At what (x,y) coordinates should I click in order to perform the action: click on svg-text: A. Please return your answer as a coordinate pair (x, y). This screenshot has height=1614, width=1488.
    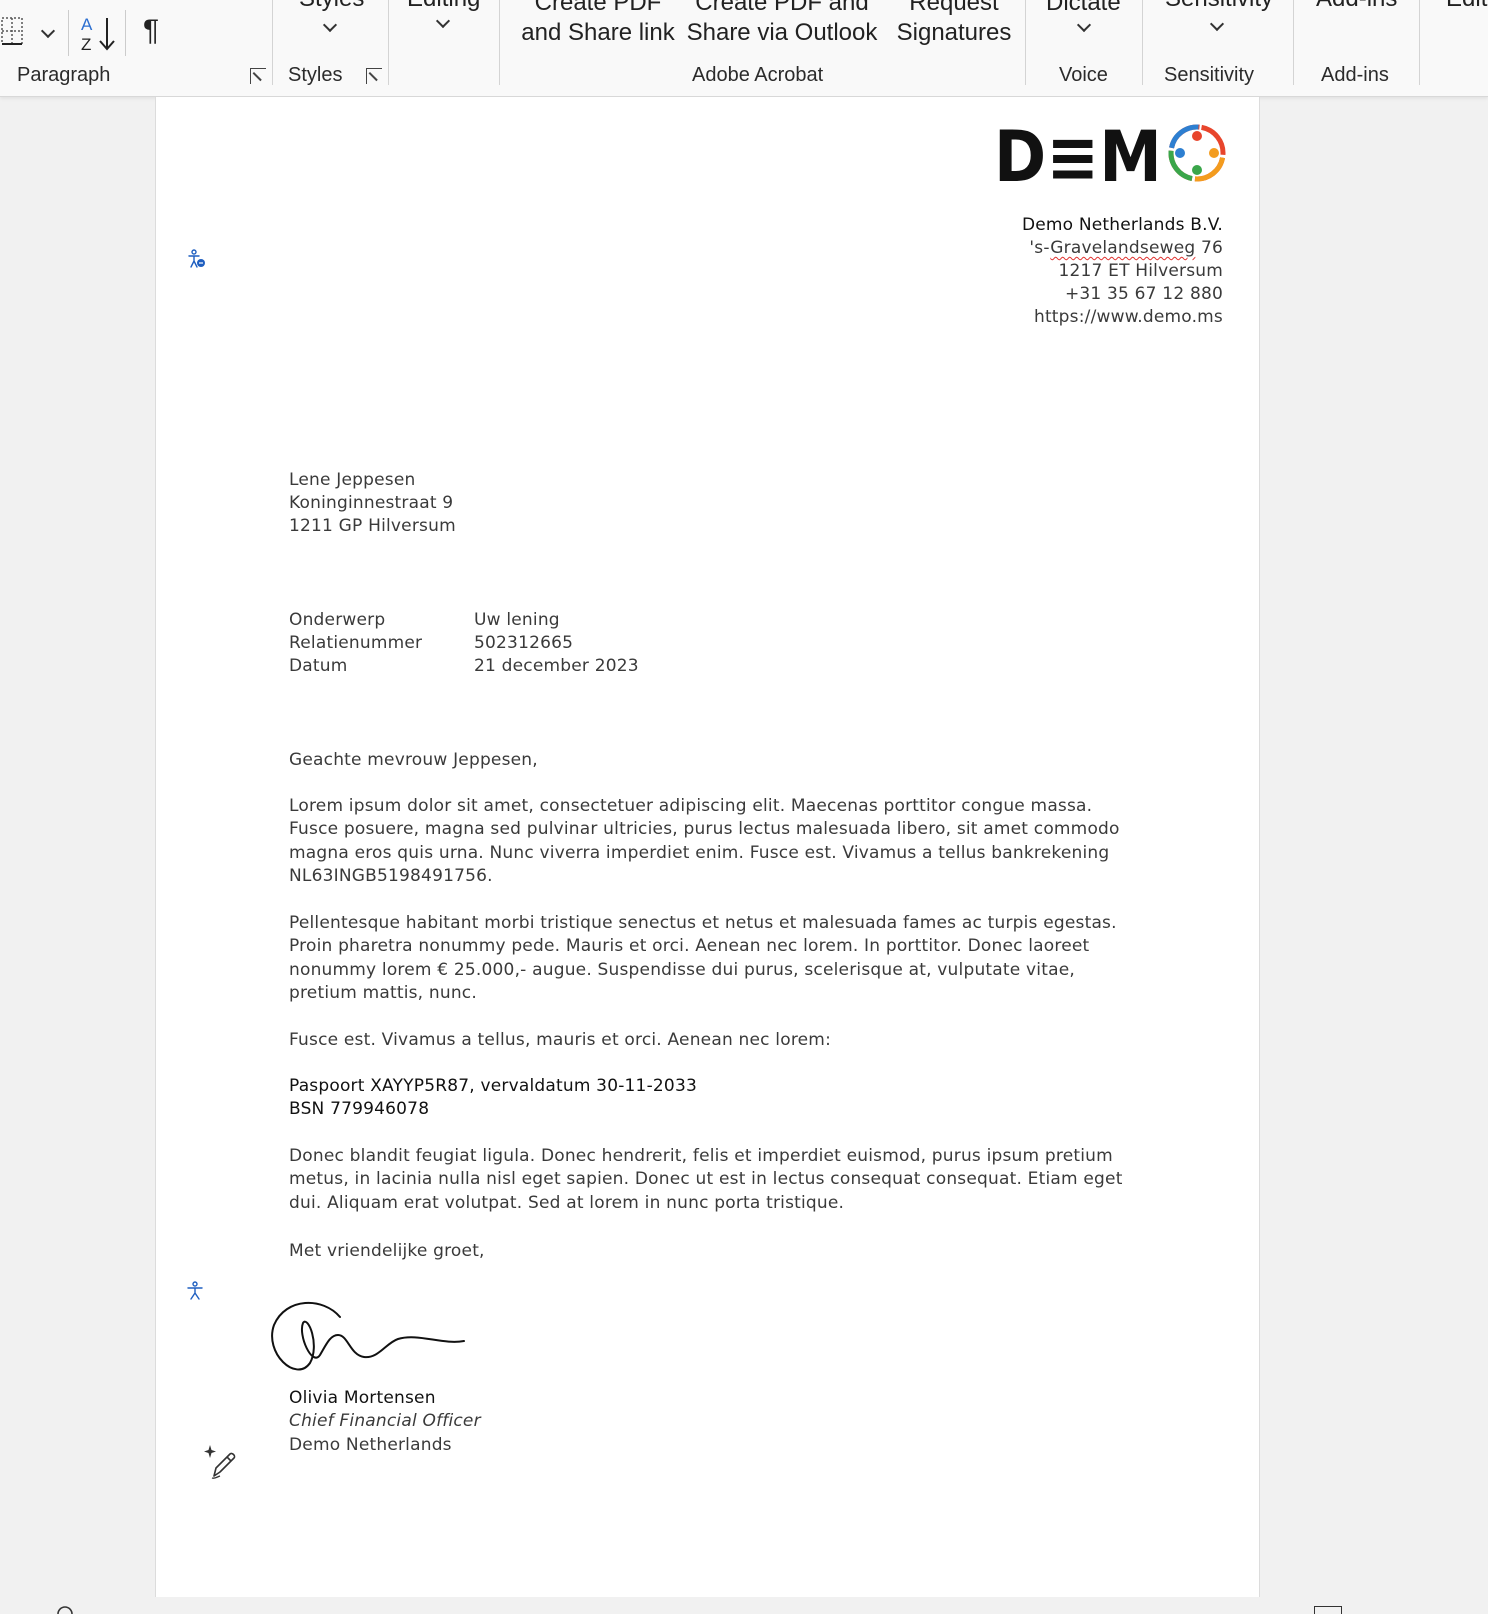
    Looking at the image, I should click on (87, 24).